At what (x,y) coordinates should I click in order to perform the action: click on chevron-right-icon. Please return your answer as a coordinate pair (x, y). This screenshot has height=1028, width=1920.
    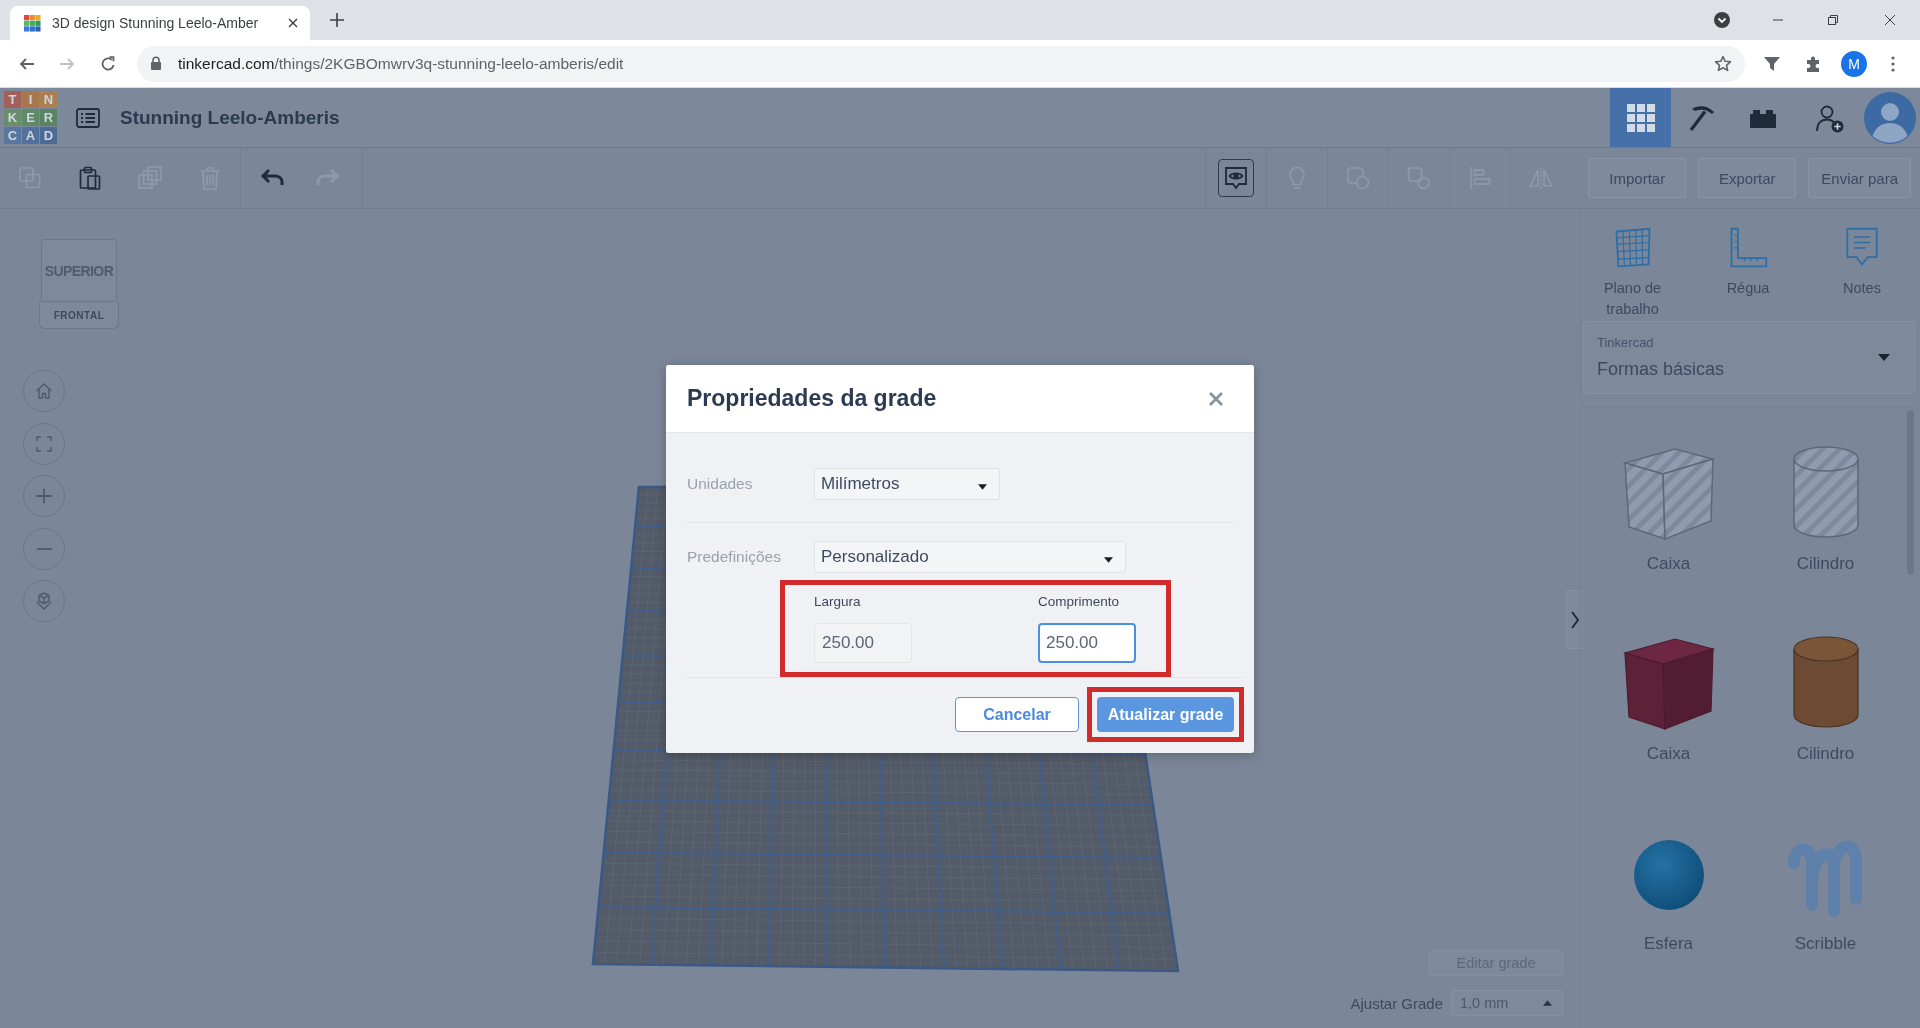
    Looking at the image, I should click on (1575, 619).